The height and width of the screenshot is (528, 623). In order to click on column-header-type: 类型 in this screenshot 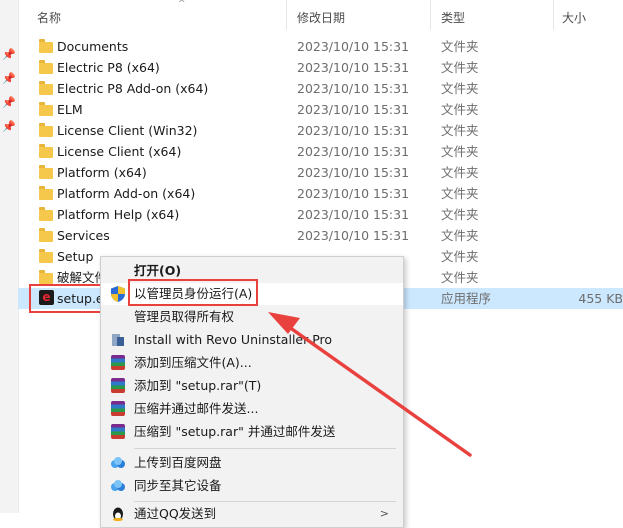, I will do `click(453, 17)`.